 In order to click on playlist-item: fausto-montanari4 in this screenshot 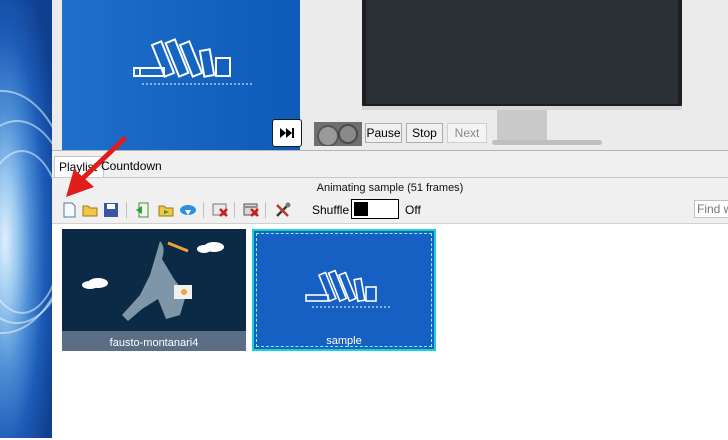, I will do `click(154, 290)`.